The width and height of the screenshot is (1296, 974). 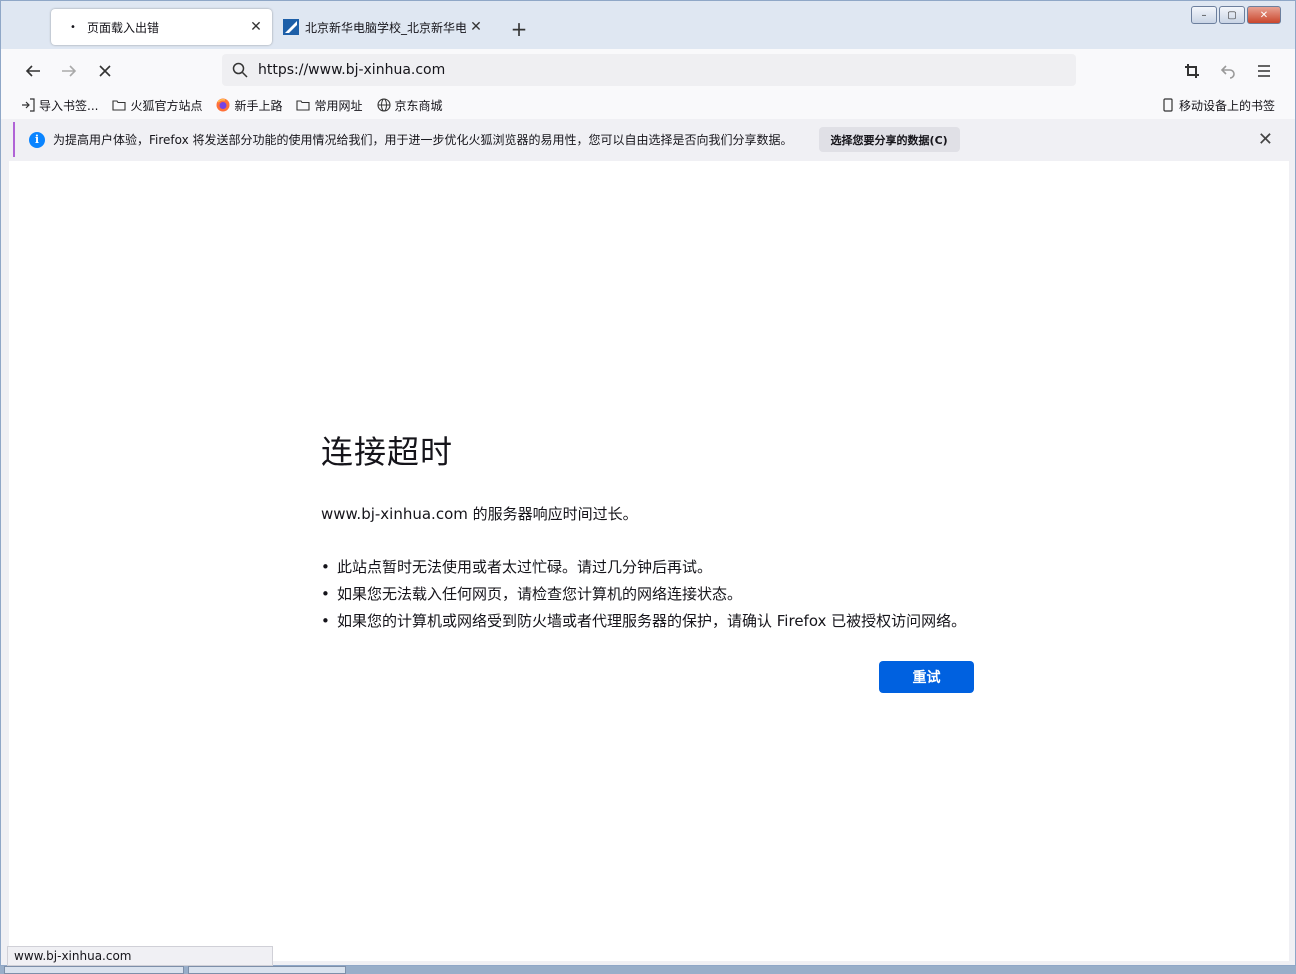 I want to click on notification-close-icon: ✕, so click(x=1265, y=139).